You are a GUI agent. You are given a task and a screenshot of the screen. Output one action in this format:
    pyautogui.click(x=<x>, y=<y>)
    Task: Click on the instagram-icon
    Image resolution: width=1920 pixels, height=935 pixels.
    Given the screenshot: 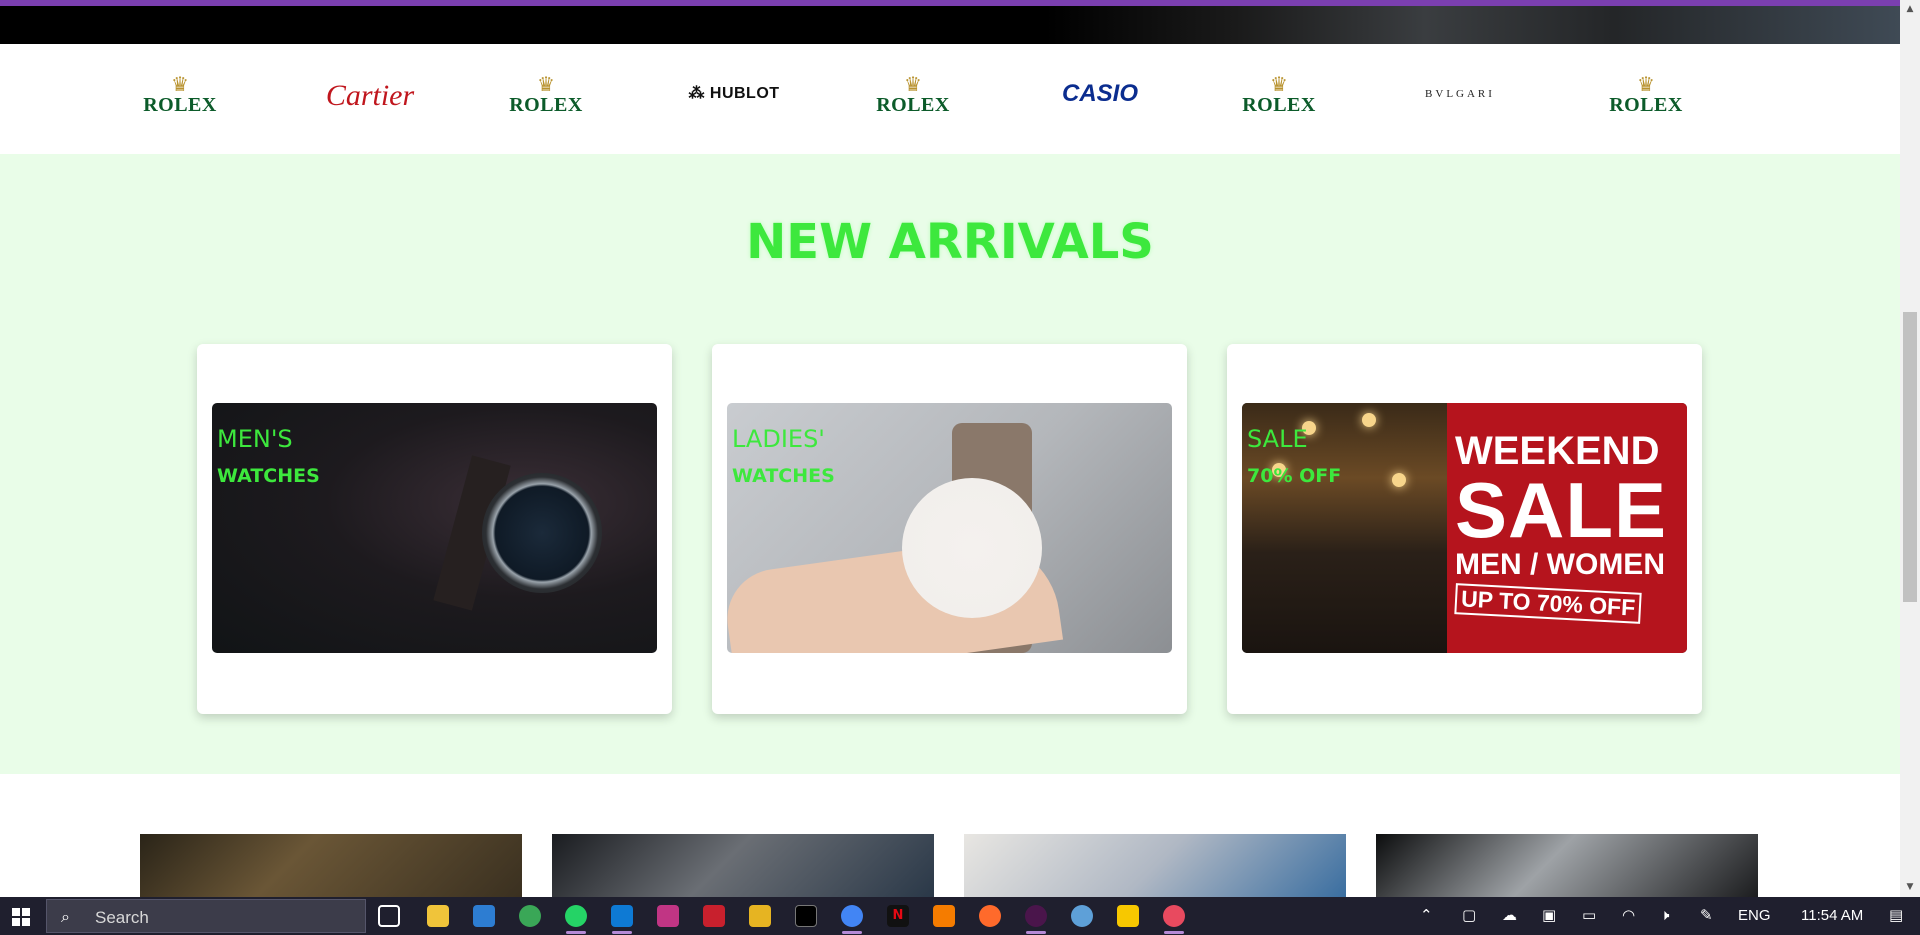 What is the action you would take?
    pyautogui.click(x=668, y=916)
    